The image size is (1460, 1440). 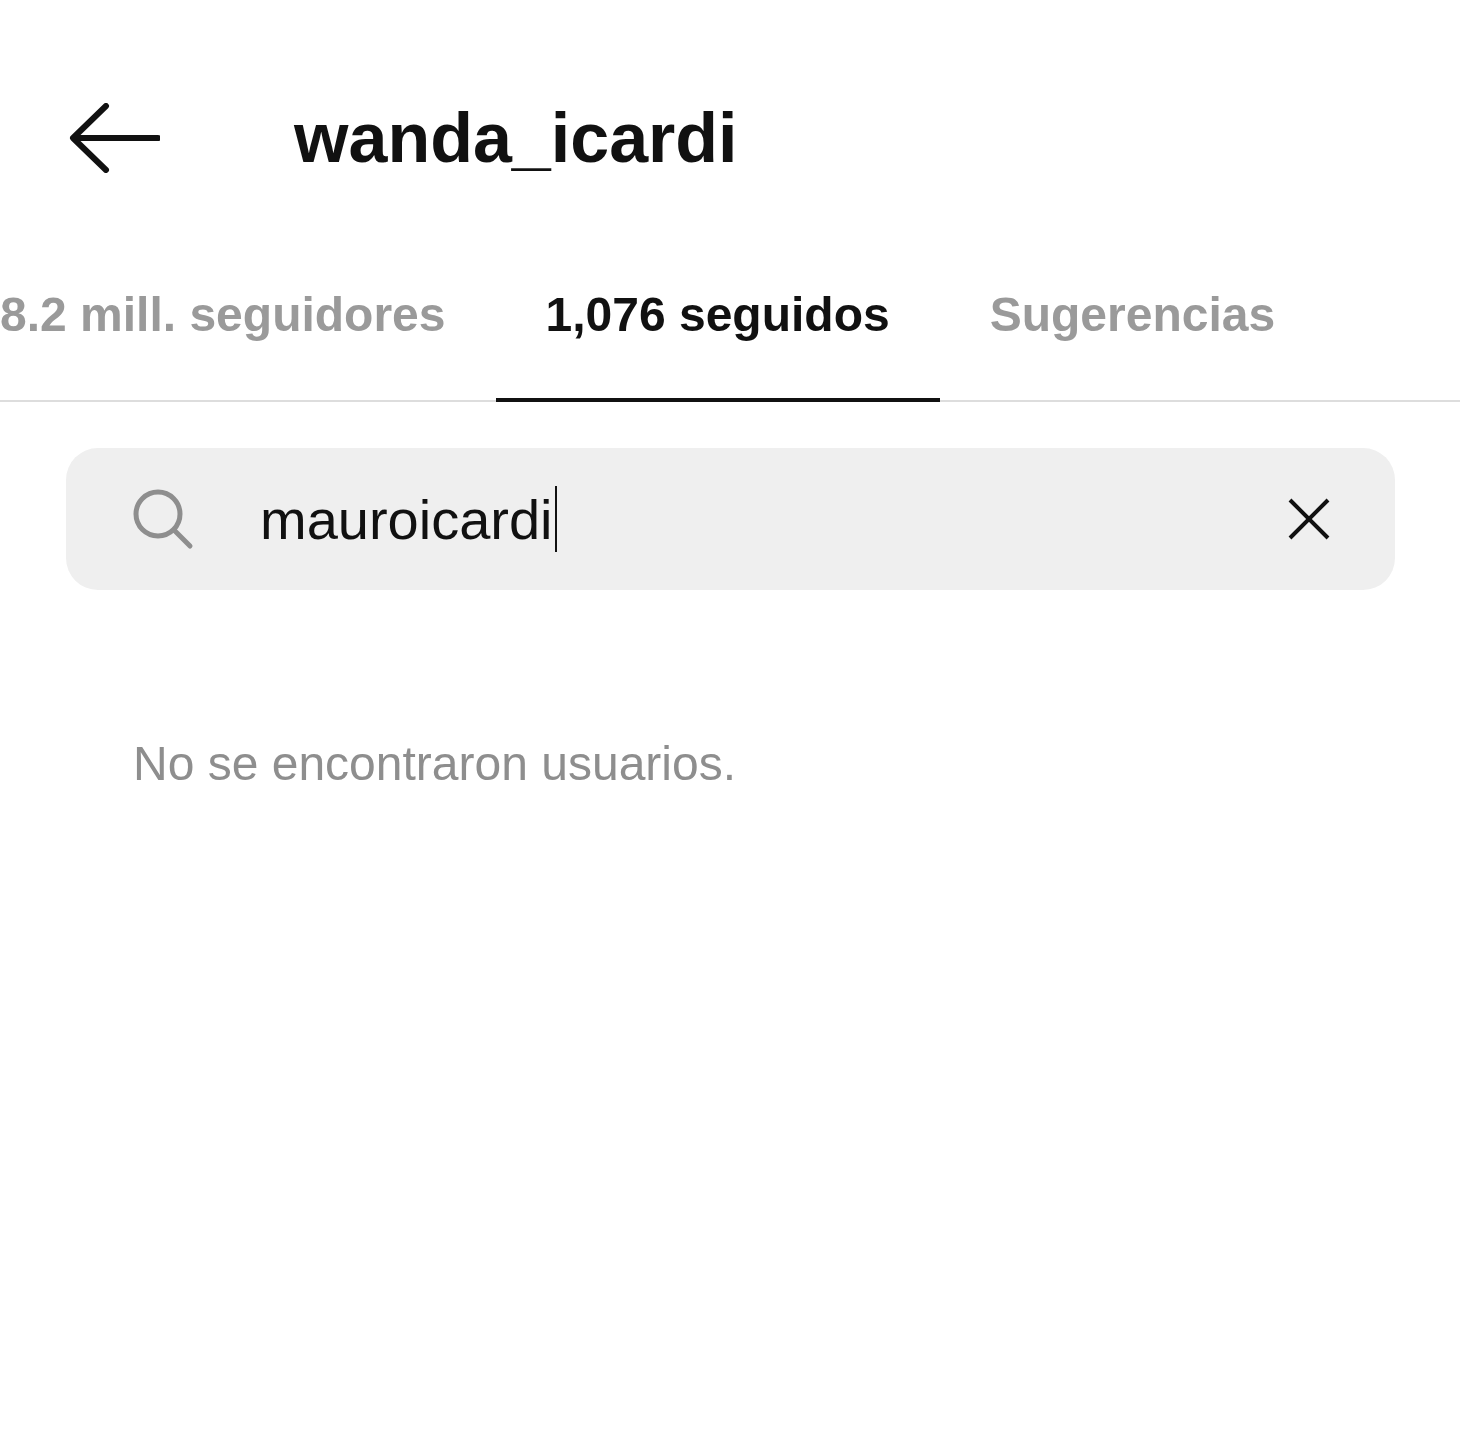 What do you see at coordinates (516, 137) in the screenshot?
I see `profile-username: wanda_icardi` at bounding box center [516, 137].